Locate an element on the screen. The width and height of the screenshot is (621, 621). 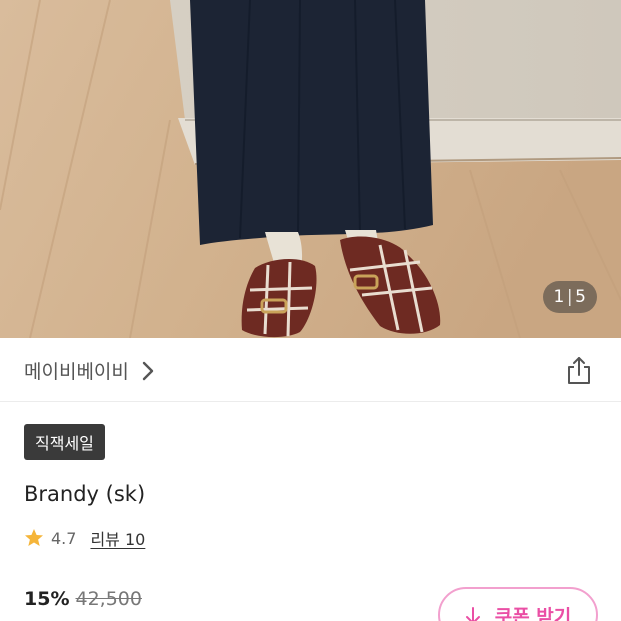
discount-rate: 15% is located at coordinates (47, 599).